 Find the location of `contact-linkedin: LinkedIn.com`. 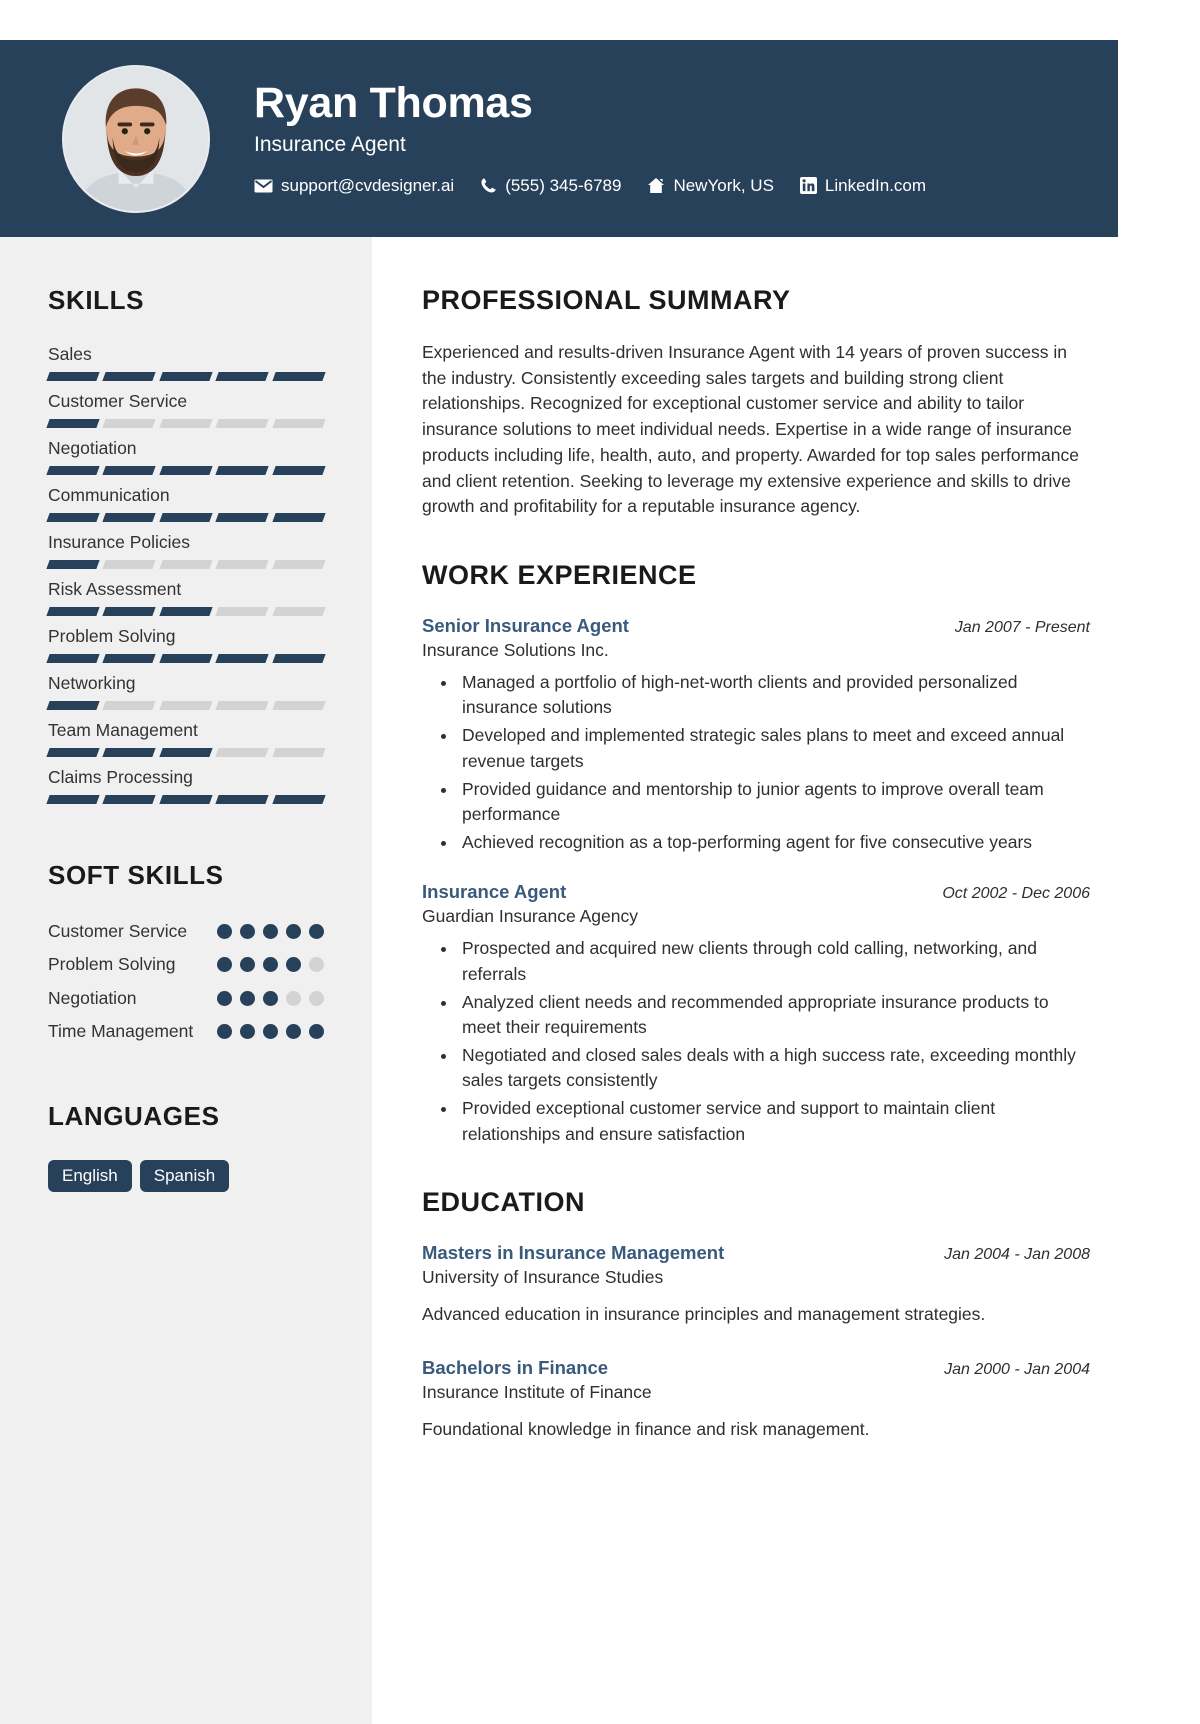

contact-linkedin: LinkedIn.com is located at coordinates (862, 186).